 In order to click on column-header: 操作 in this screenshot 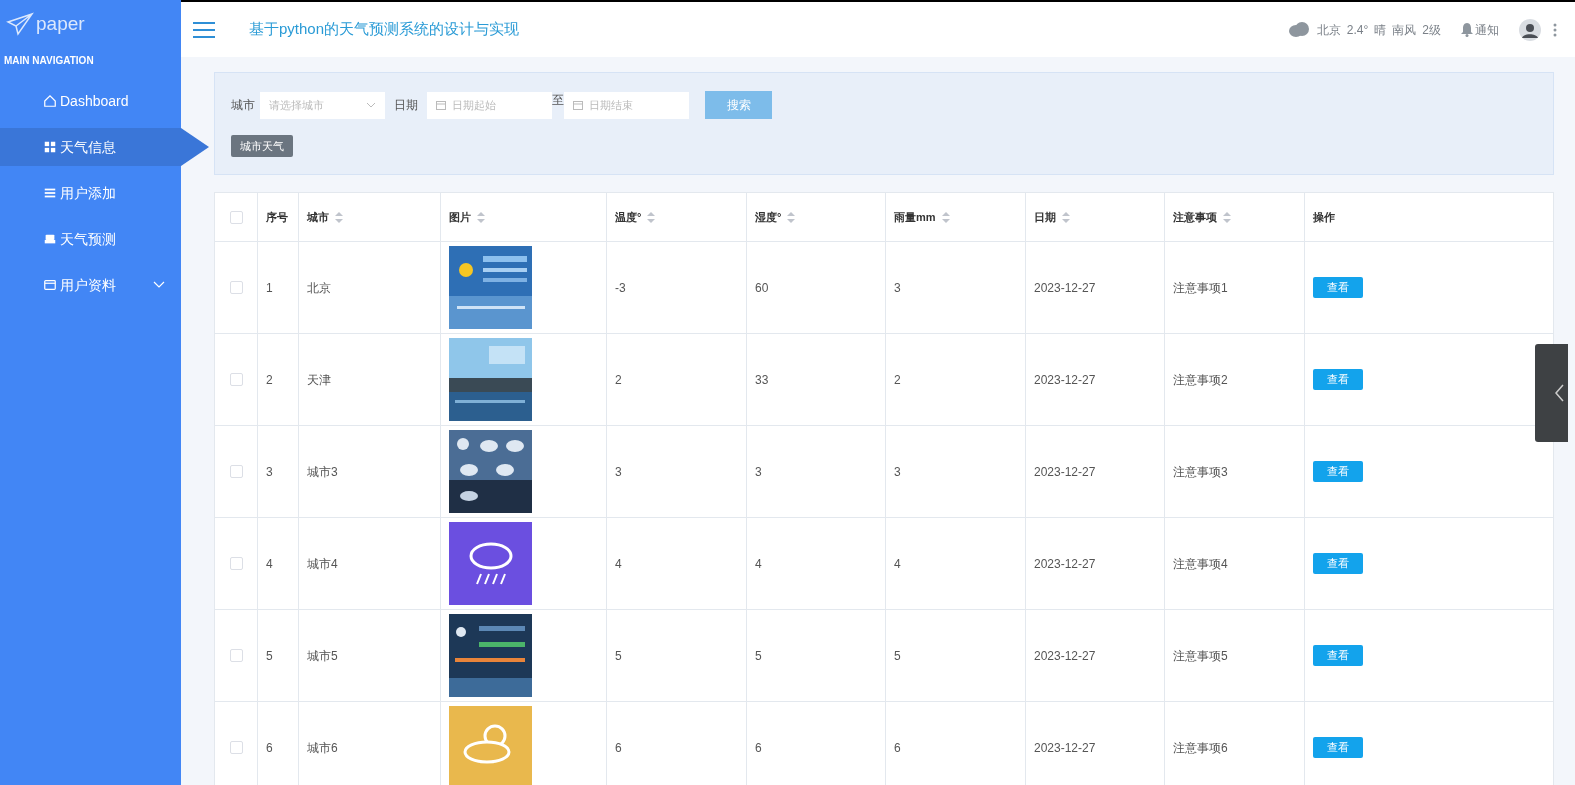, I will do `click(1324, 217)`.